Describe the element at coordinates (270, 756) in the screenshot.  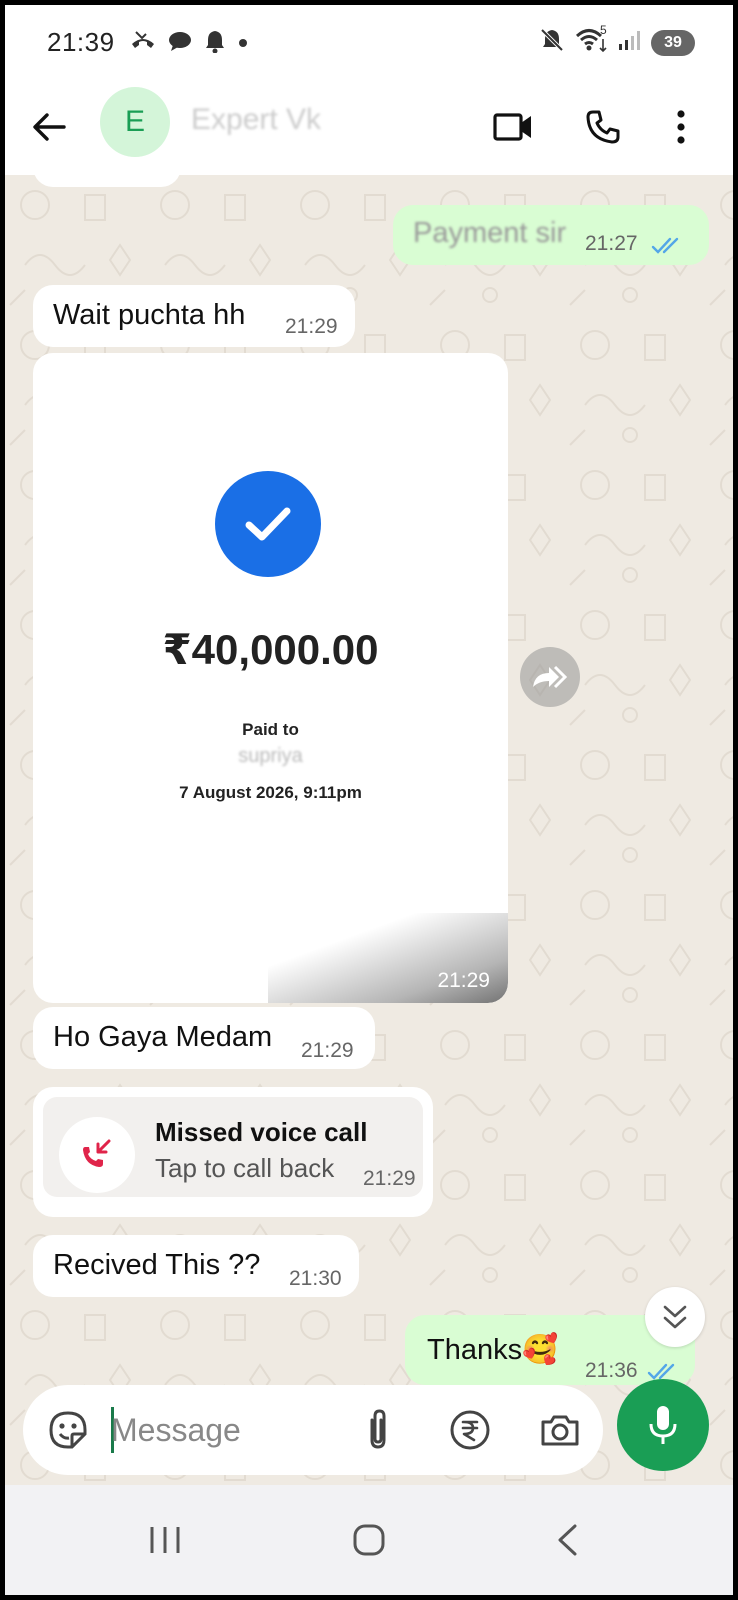
I see `payment-payee-name: supriya` at that location.